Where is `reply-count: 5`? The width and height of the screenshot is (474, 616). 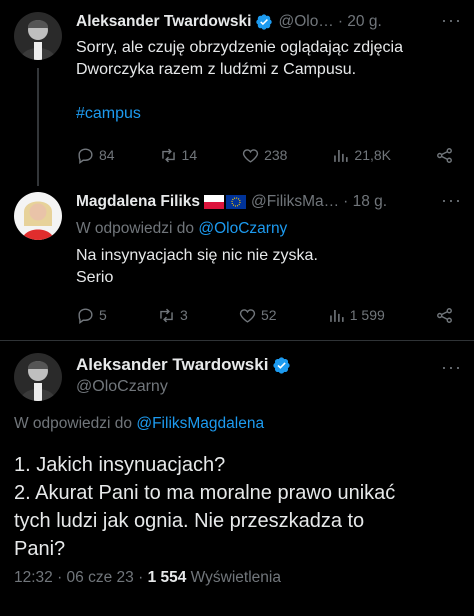 reply-count: 5 is located at coordinates (103, 315).